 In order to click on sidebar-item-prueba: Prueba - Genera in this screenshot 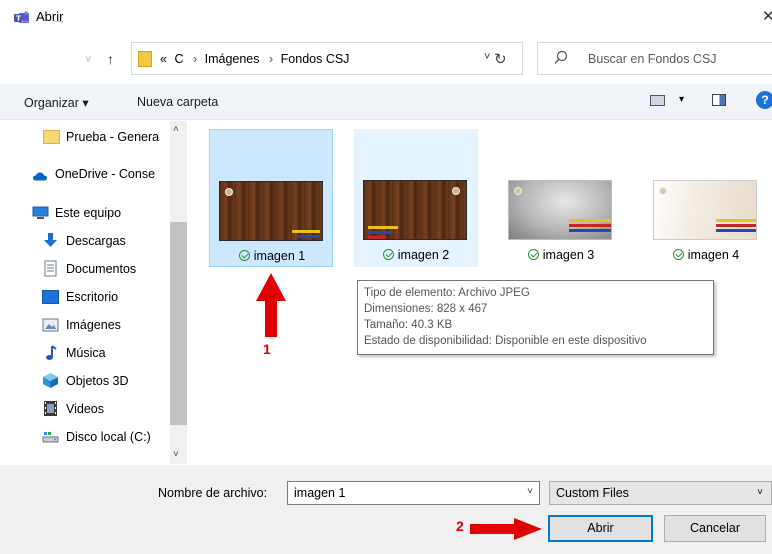, I will do `click(85, 137)`.